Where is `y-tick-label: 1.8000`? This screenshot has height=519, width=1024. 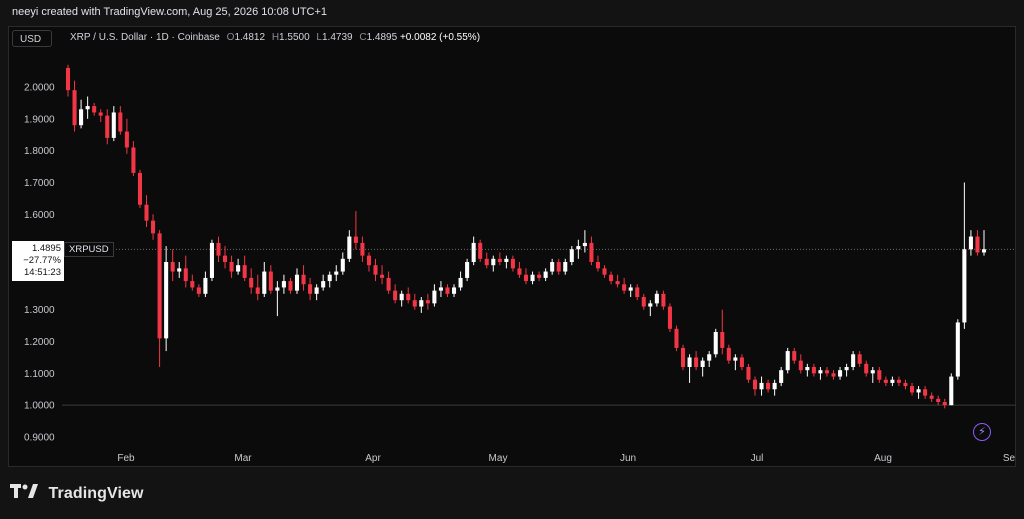 y-tick-label: 1.8000 is located at coordinates (39, 151).